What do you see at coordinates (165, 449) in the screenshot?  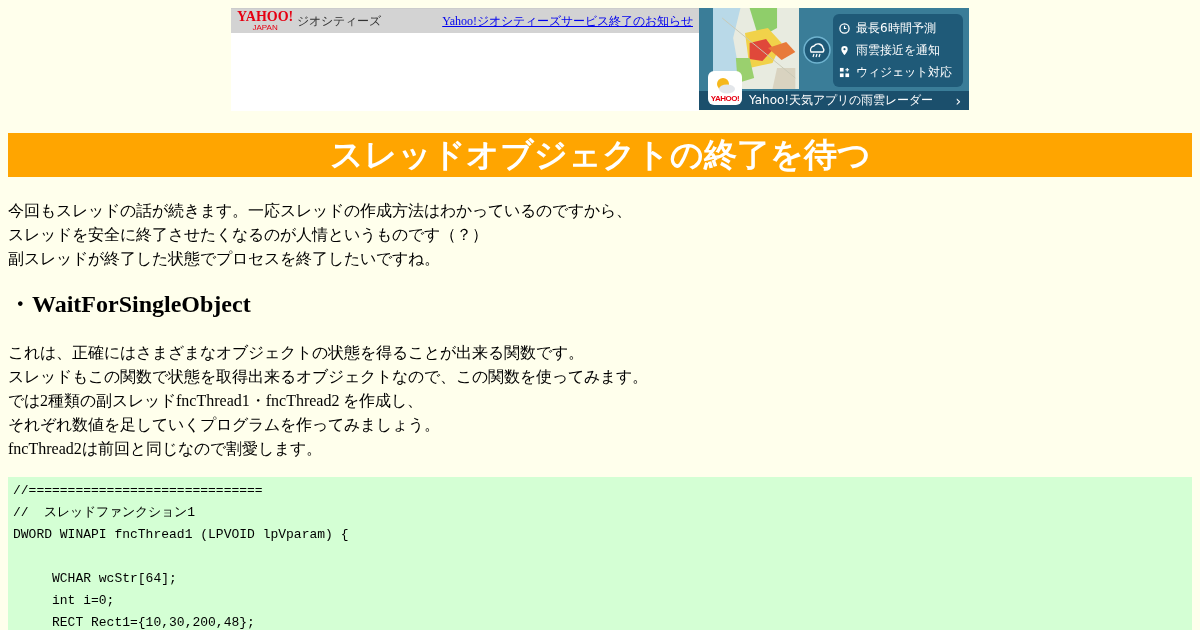 I see `paragraph-line: fncThread2は前回と同じなので割愛します。` at bounding box center [165, 449].